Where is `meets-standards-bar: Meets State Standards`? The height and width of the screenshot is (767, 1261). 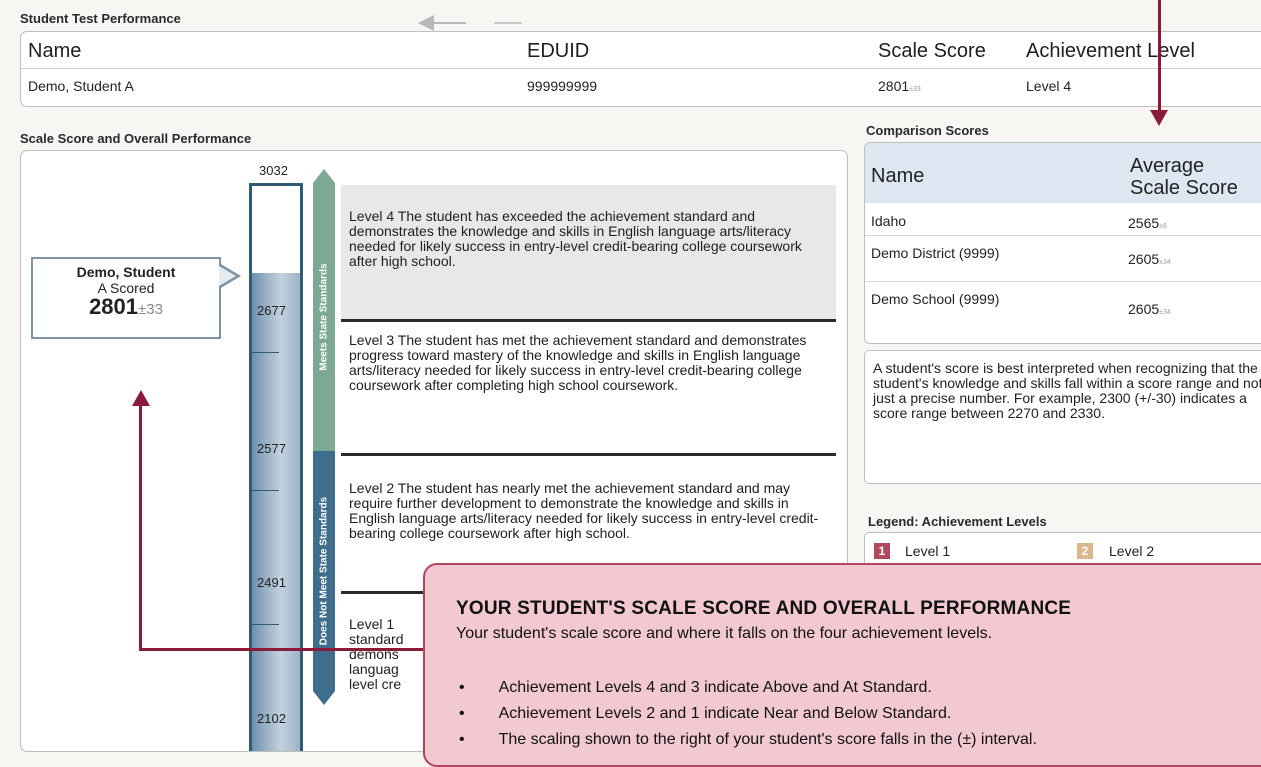 meets-standards-bar: Meets State Standards is located at coordinates (324, 310).